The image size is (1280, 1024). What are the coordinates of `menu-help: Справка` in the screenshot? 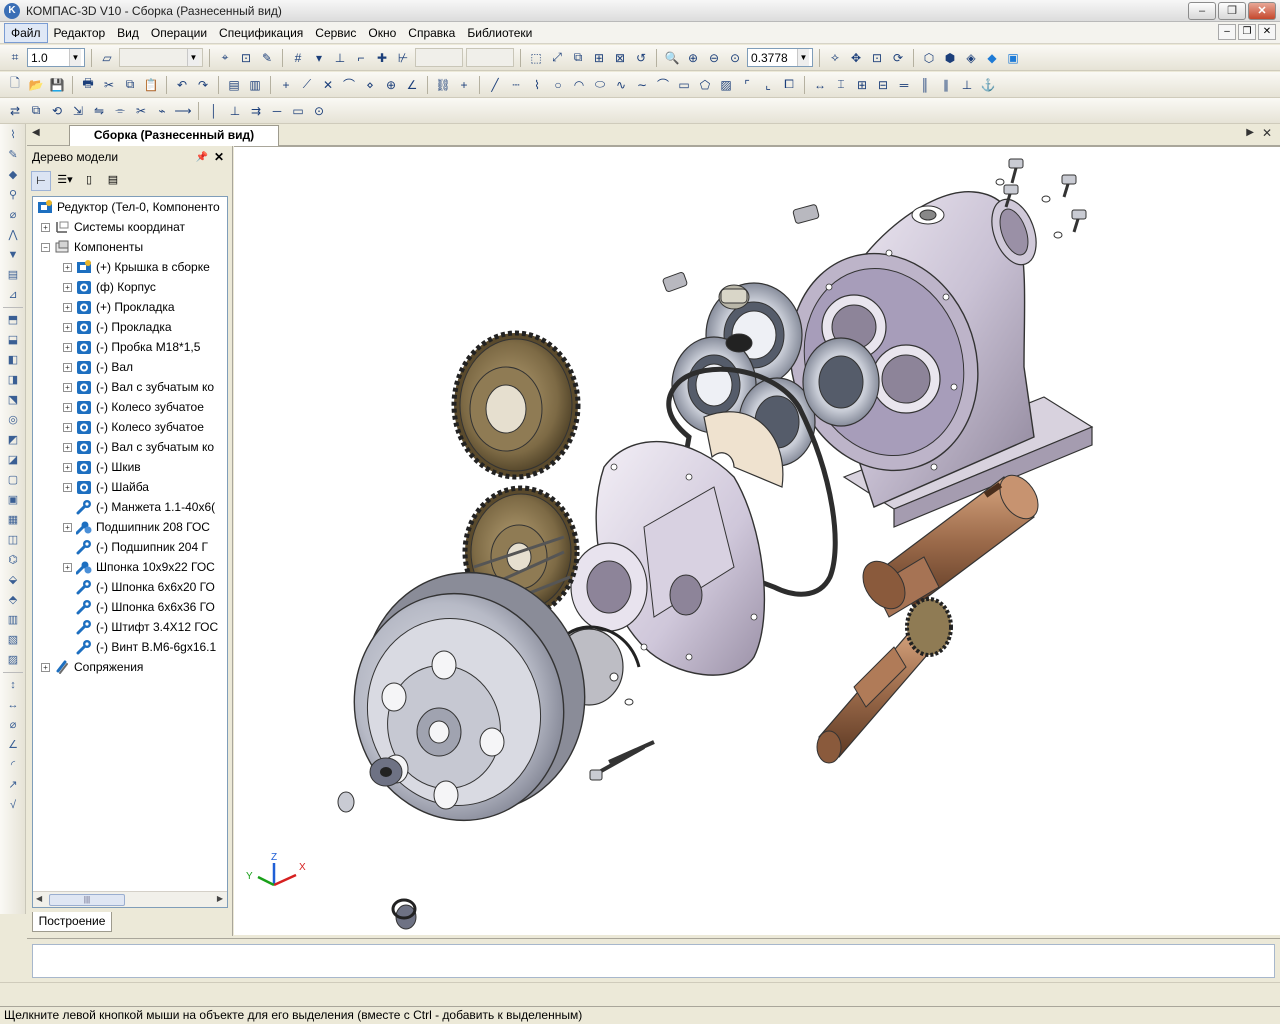 It's located at (431, 33).